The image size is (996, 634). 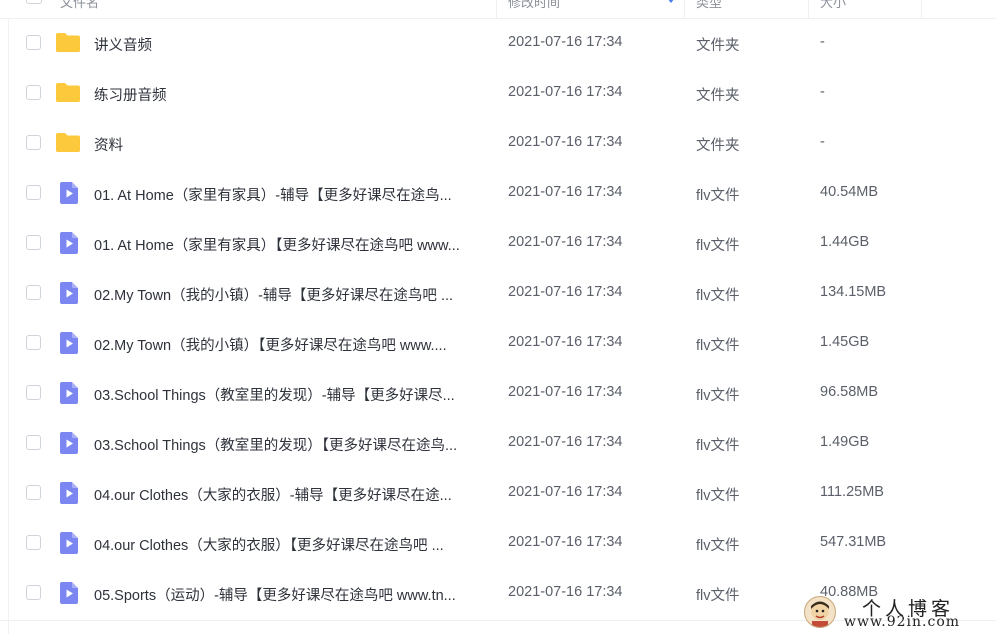 What do you see at coordinates (291, 44) in the screenshot?
I see `file-name: 讲义音频` at bounding box center [291, 44].